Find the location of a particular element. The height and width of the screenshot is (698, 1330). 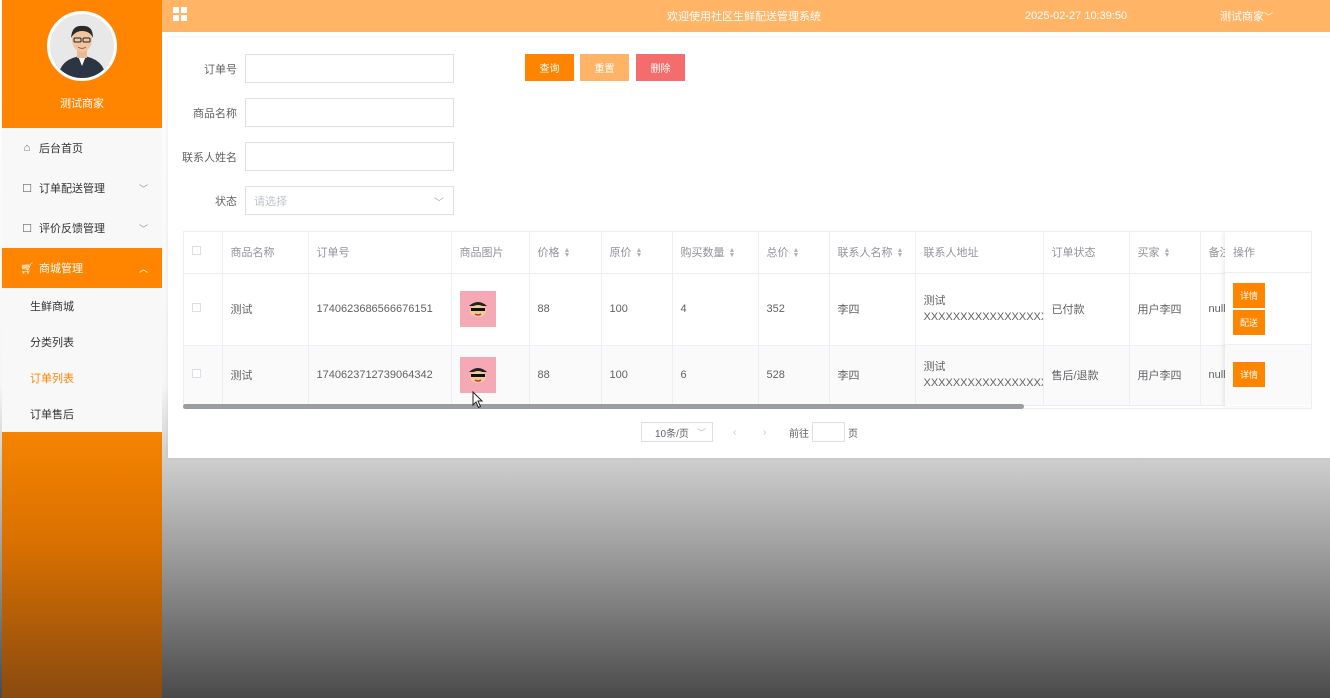

sidebar-subitem-fresh-mall: 生鲜商城 is located at coordinates (82, 306).